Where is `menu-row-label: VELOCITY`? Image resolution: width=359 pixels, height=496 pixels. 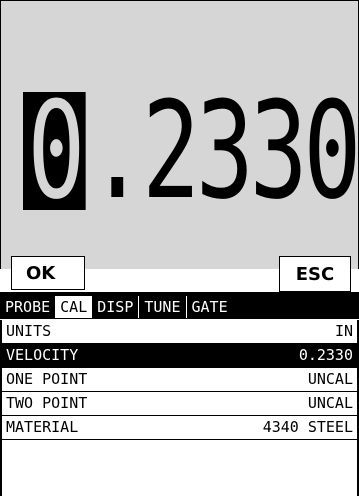 menu-row-label: VELOCITY is located at coordinates (42, 355).